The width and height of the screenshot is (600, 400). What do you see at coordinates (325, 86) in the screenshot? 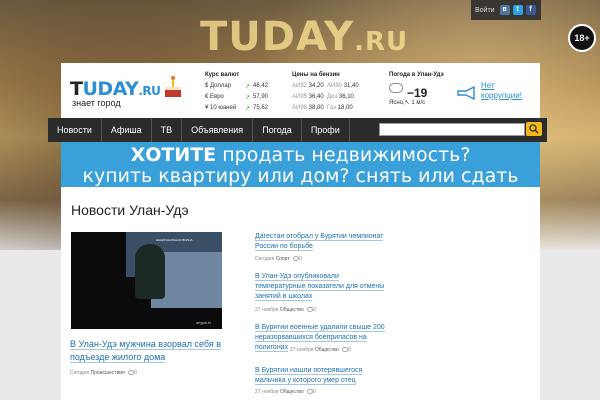
I see `fuel-row: АИ92 34,20 АИ80 31,40` at bounding box center [325, 86].